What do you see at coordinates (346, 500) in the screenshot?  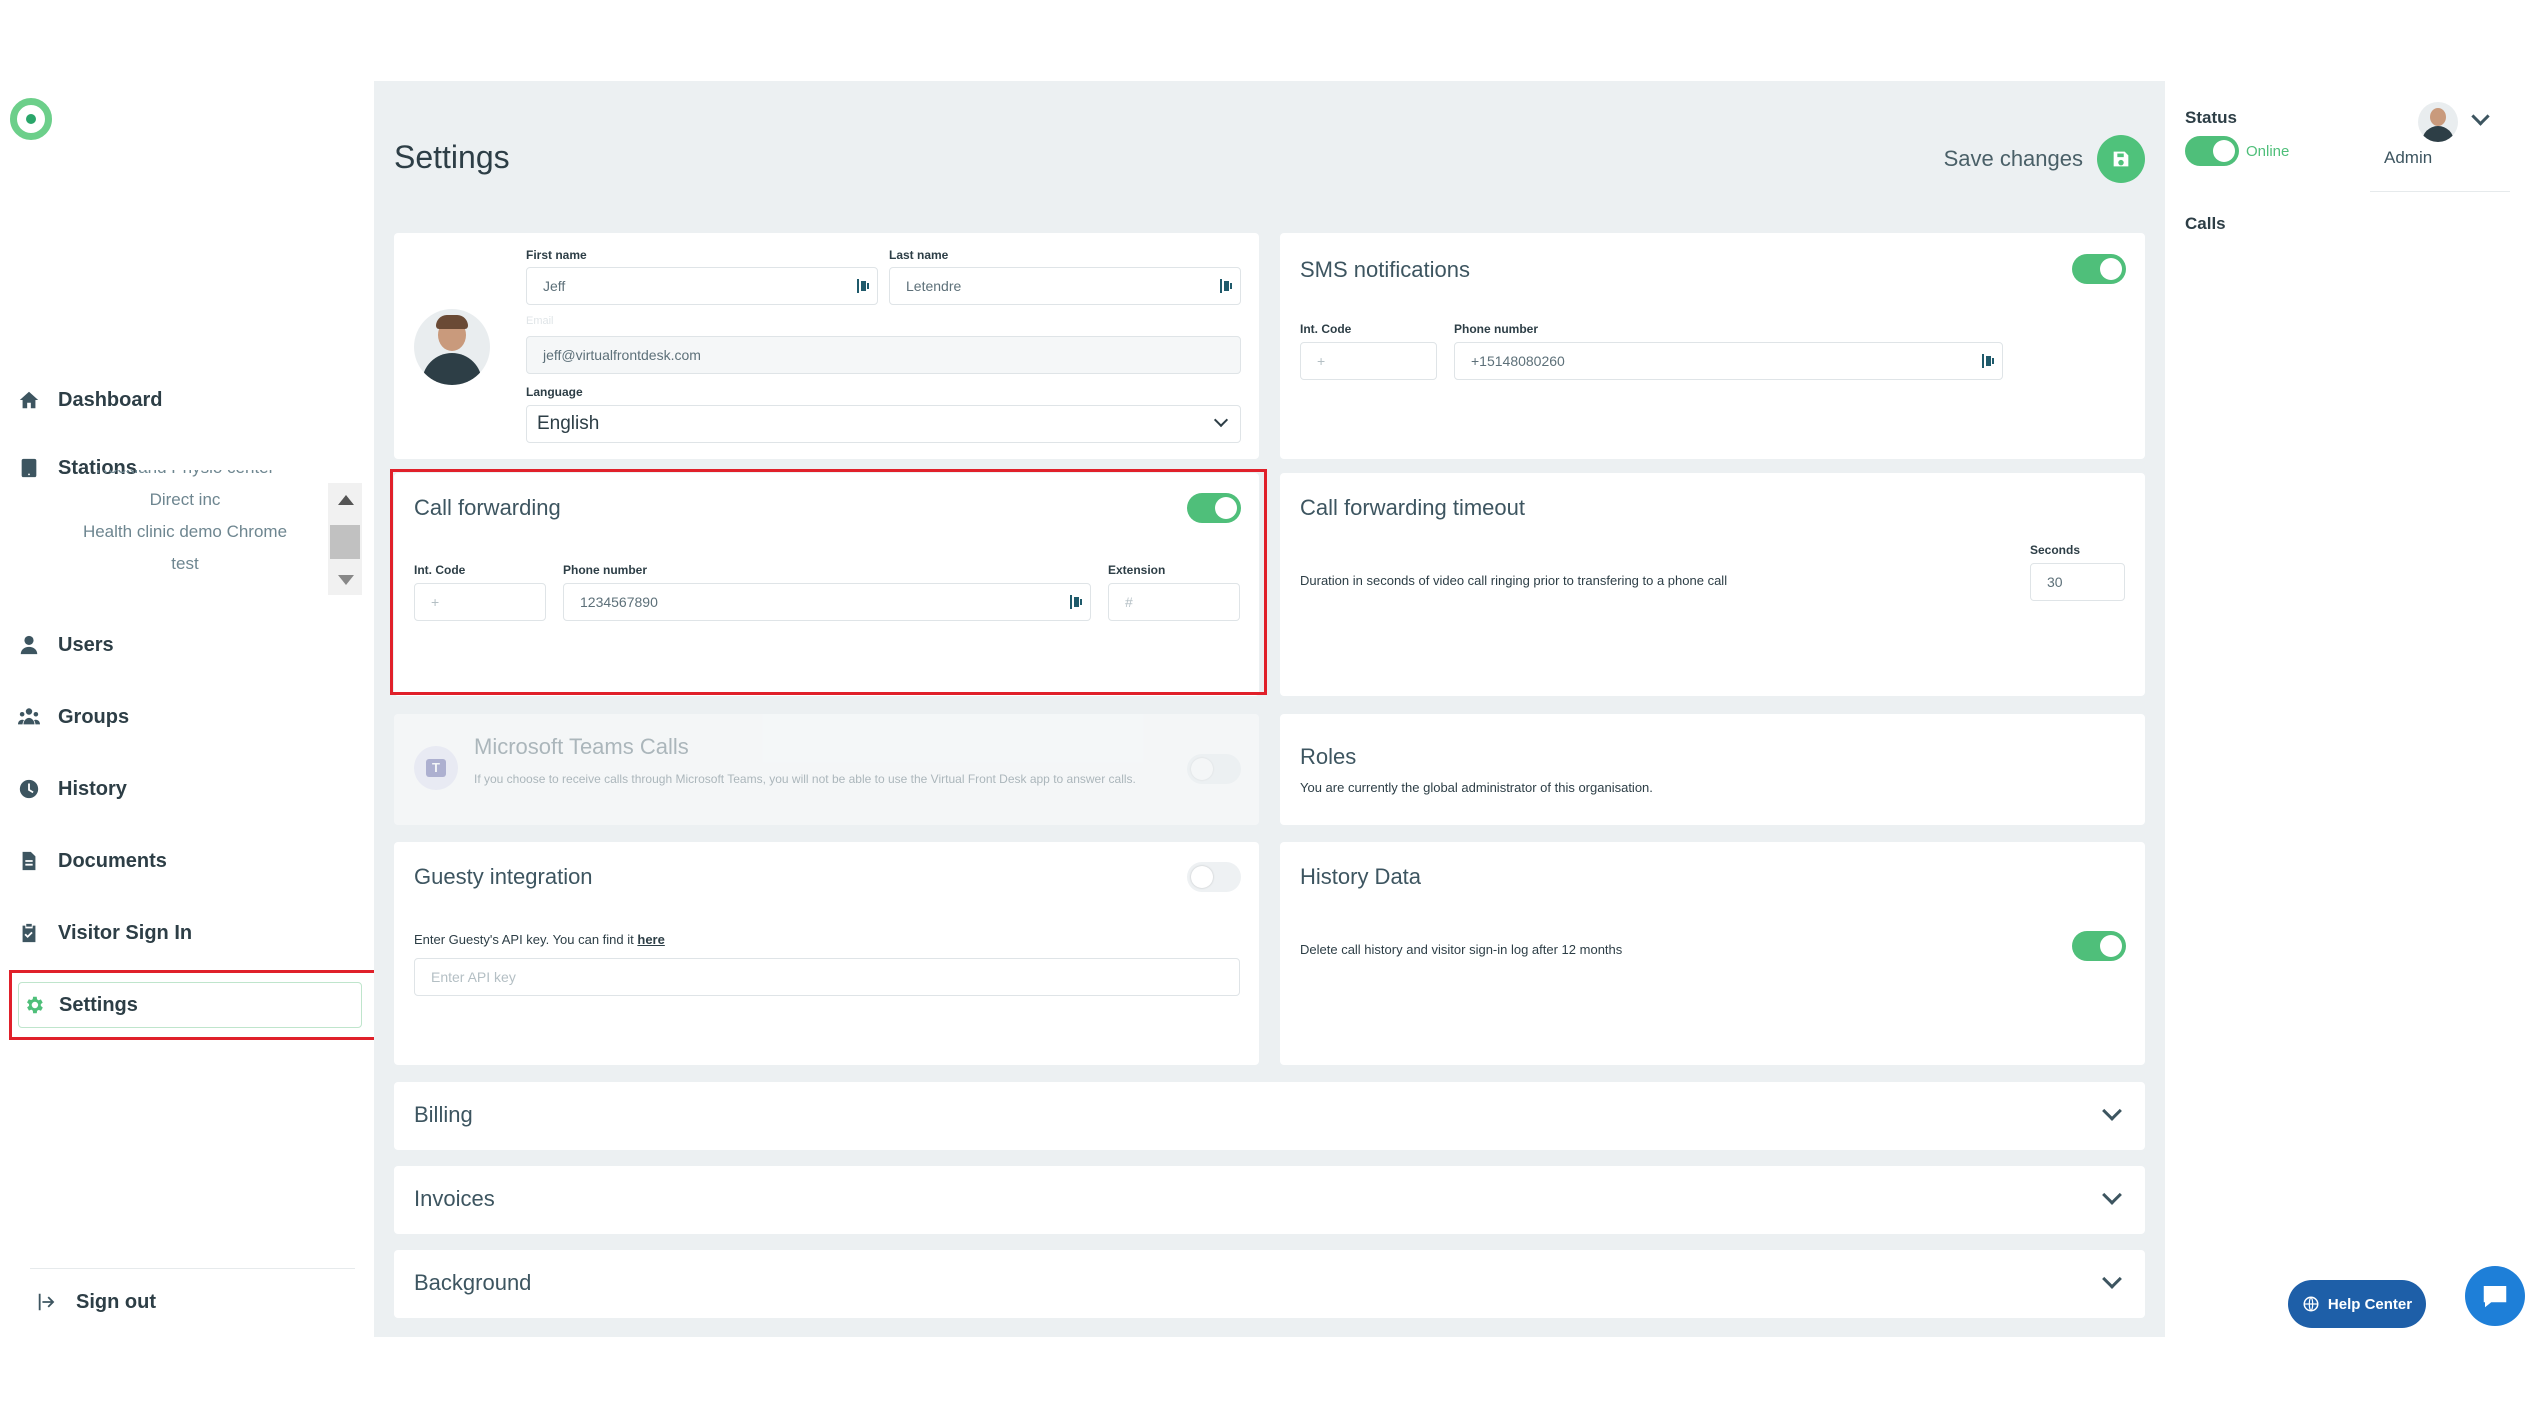 I see `scroll-up-icon` at bounding box center [346, 500].